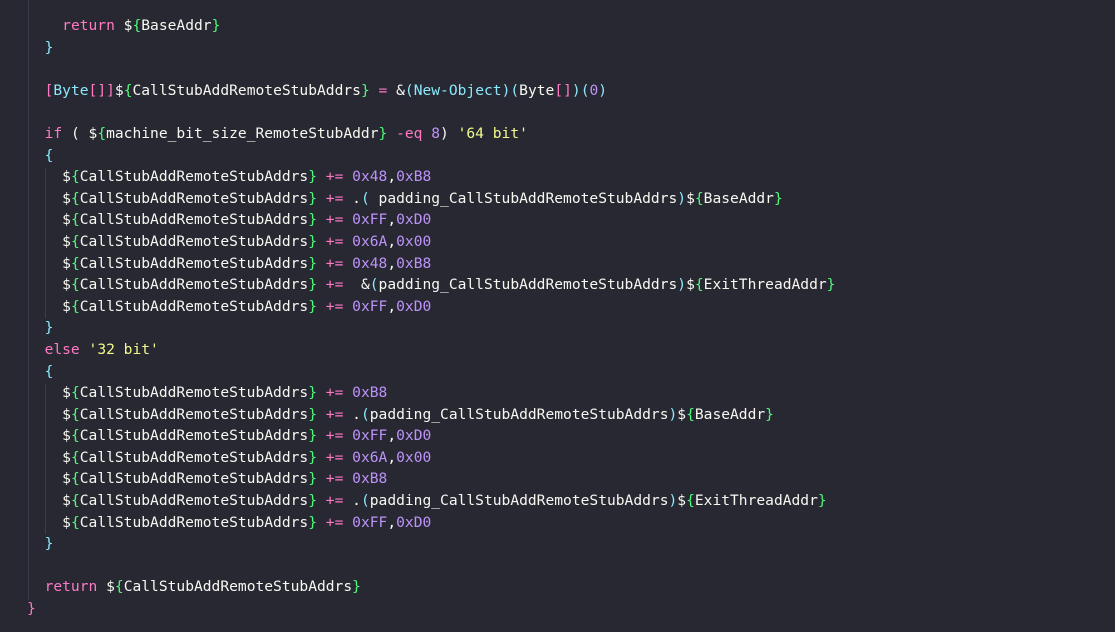 Image resolution: width=1115 pixels, height=632 pixels. I want to click on number-token: 8, so click(436, 133).